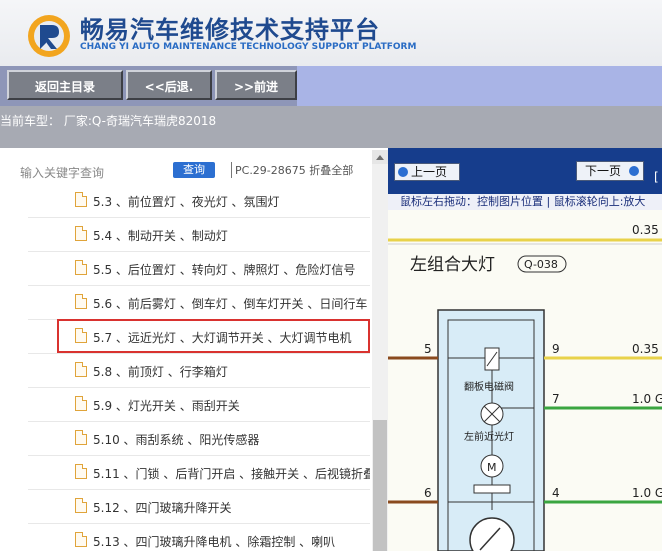 The width and height of the screenshot is (662, 551). I want to click on home-button: 返回主目录, so click(65, 85).